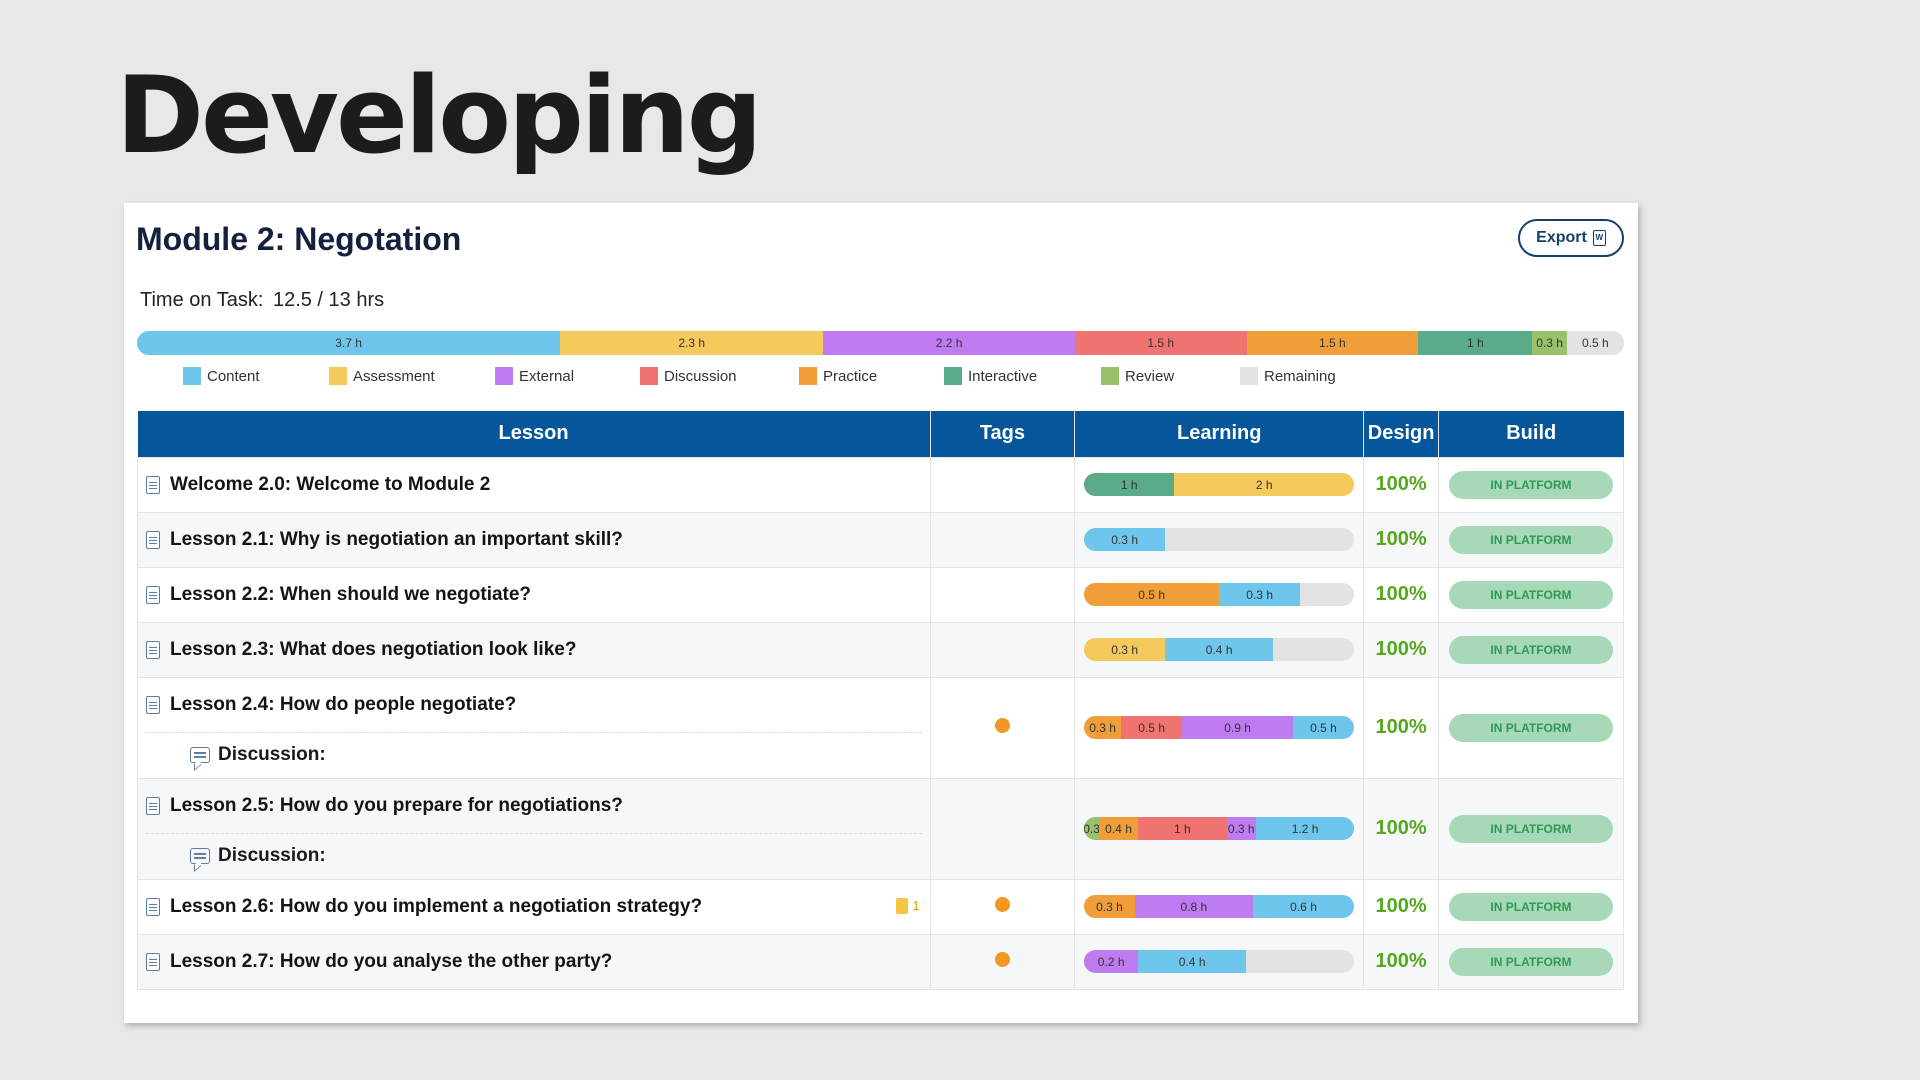 This screenshot has height=1080, width=1920. What do you see at coordinates (1241, 828) in the screenshot?
I see `bar-segment-external: 0.3 h` at bounding box center [1241, 828].